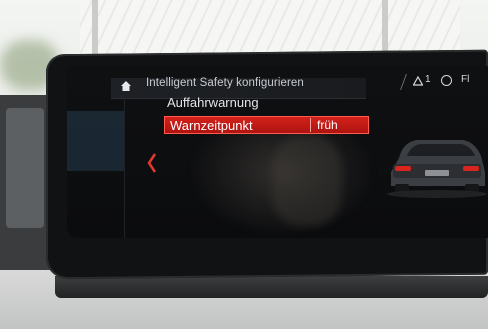 Image resolution: width=488 pixels, height=329 pixels. Describe the element at coordinates (465, 79) in the screenshot. I see `status-text: Fl` at that location.